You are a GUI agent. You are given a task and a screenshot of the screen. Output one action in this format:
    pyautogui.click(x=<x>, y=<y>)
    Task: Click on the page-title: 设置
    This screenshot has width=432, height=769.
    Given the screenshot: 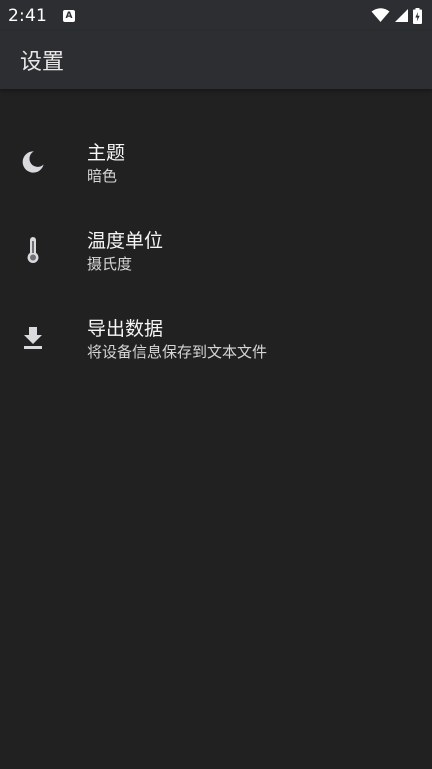 What is the action you would take?
    pyautogui.click(x=42, y=62)
    